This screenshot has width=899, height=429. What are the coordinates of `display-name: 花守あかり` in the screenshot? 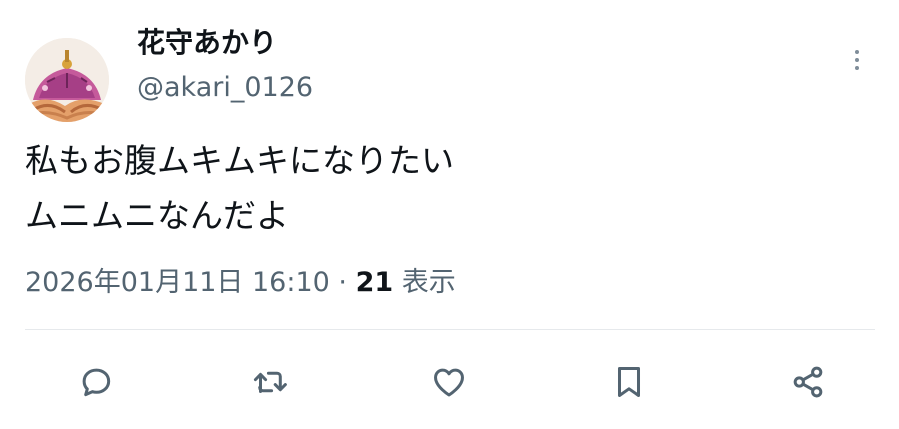 It's located at (207, 43).